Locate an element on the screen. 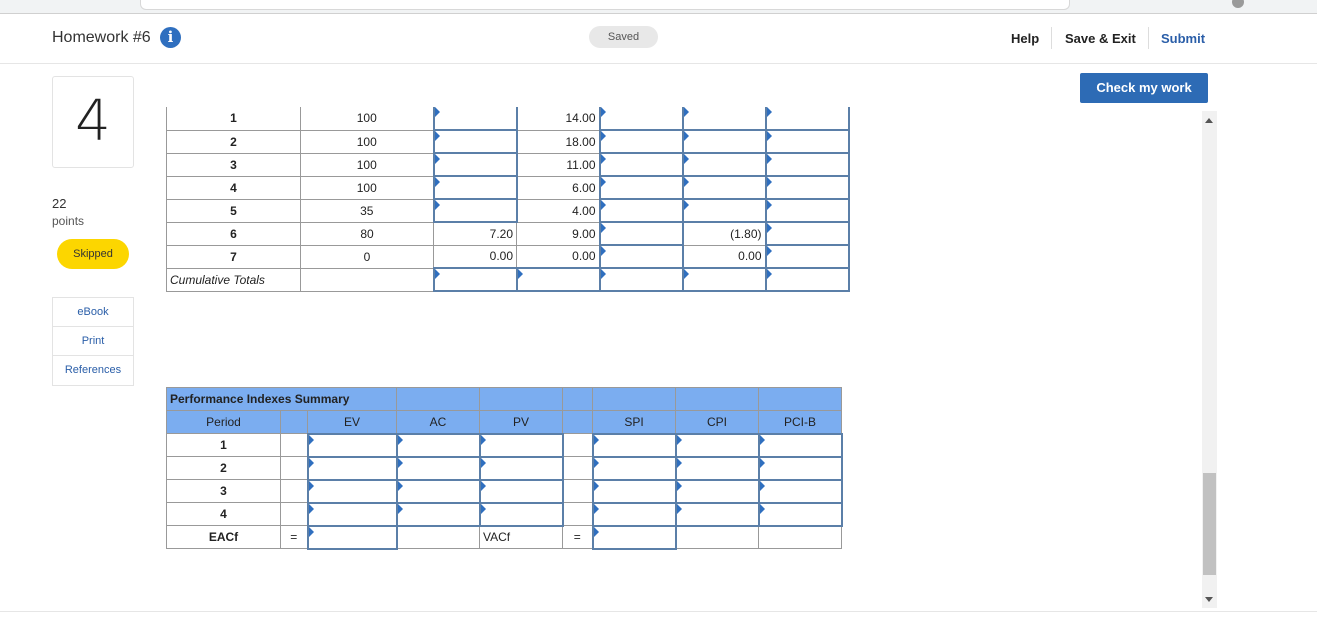 Image resolution: width=1317 pixels, height=620 pixels. scroll-up-icon is located at coordinates (1209, 120).